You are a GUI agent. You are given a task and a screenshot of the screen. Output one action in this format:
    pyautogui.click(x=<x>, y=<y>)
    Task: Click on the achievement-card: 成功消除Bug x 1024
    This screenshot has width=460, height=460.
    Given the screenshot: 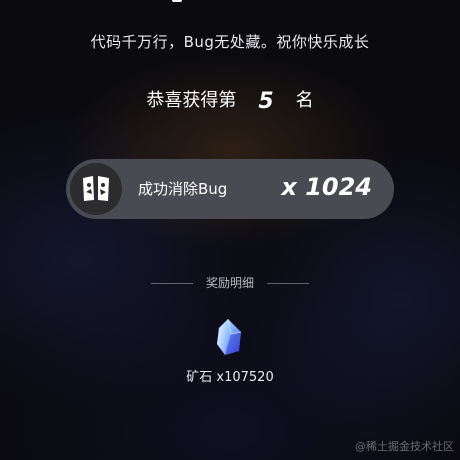 What is the action you would take?
    pyautogui.click(x=230, y=189)
    